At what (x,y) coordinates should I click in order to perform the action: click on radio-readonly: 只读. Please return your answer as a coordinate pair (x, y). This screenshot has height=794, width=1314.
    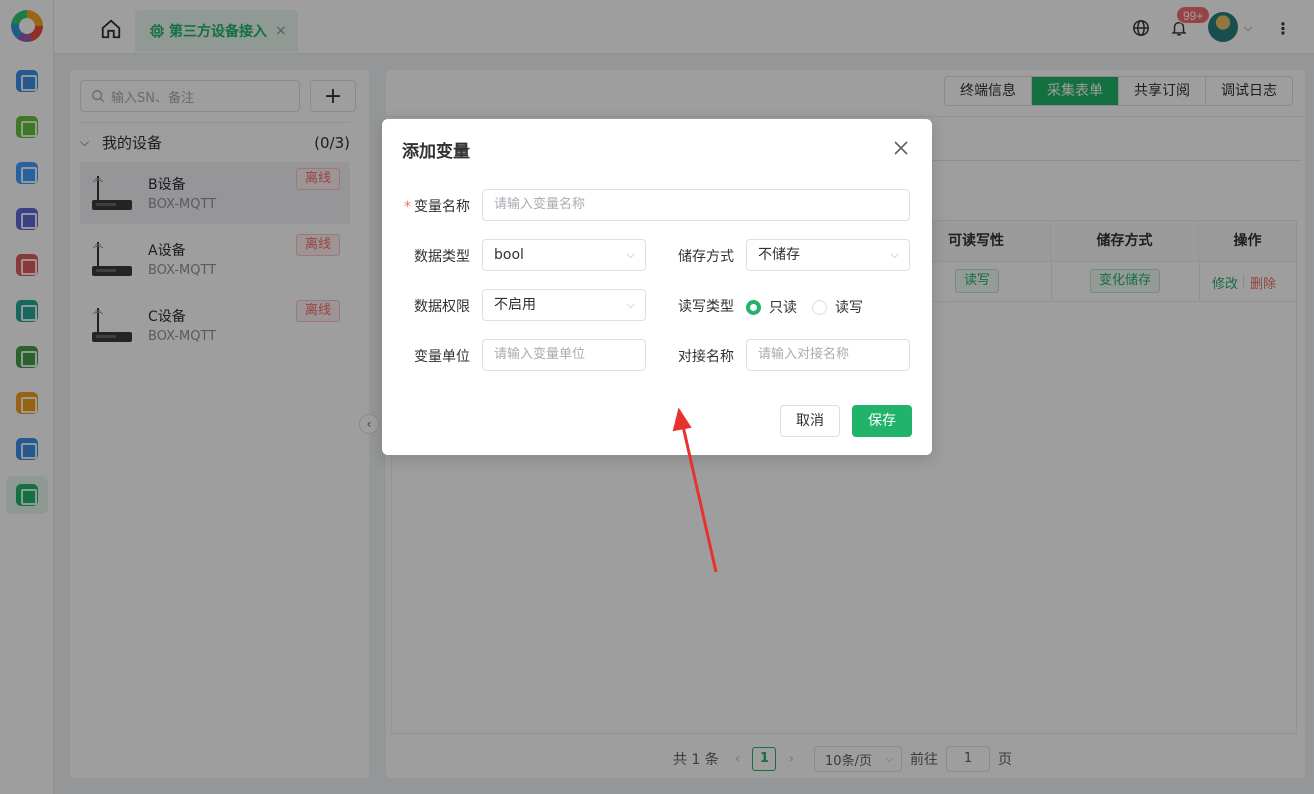
    Looking at the image, I should click on (771, 307).